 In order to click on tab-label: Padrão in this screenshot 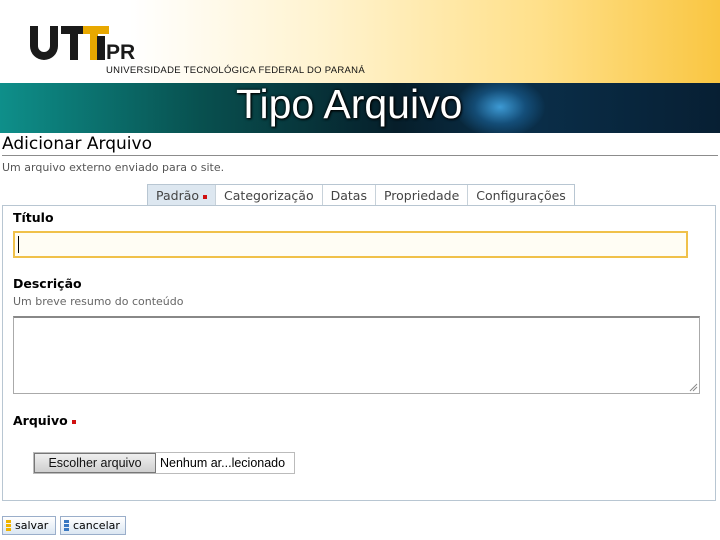, I will do `click(178, 195)`.